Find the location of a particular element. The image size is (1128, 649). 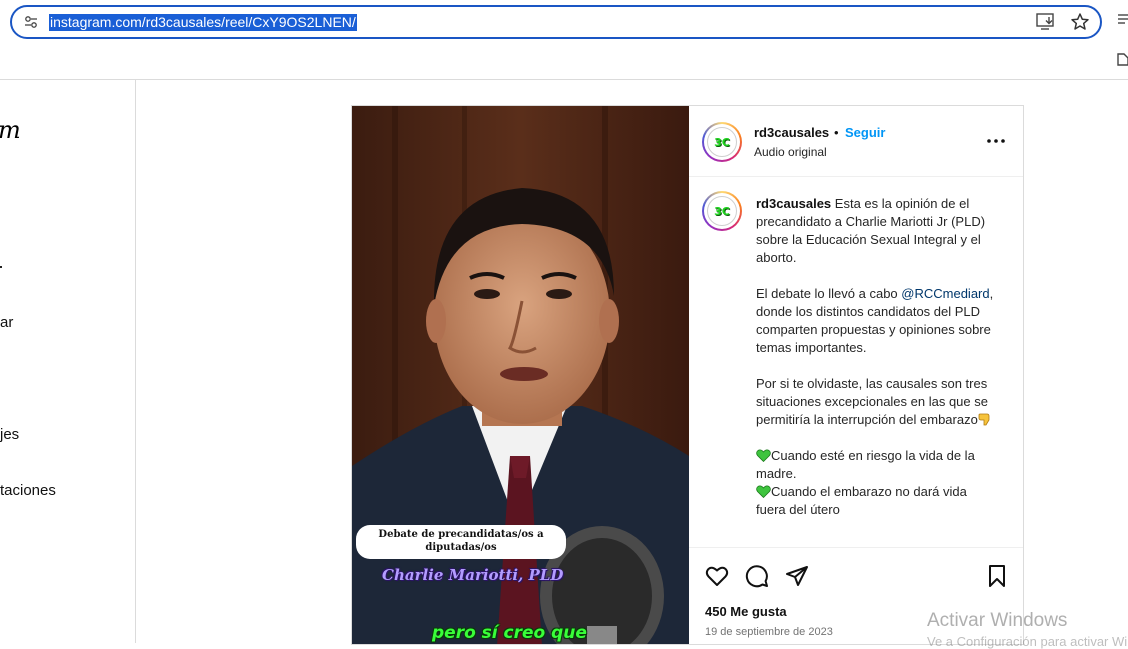

sidebar-item-mensajes: jes is located at coordinates (9, 434).